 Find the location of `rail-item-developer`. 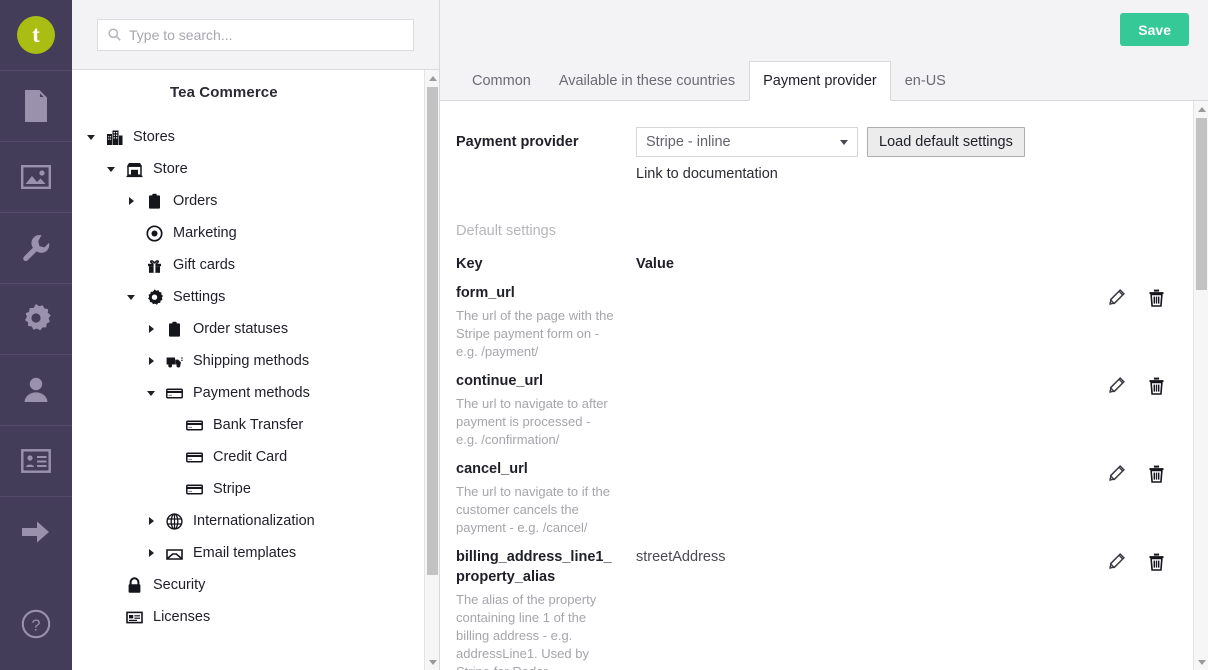

rail-item-developer is located at coordinates (36, 319).